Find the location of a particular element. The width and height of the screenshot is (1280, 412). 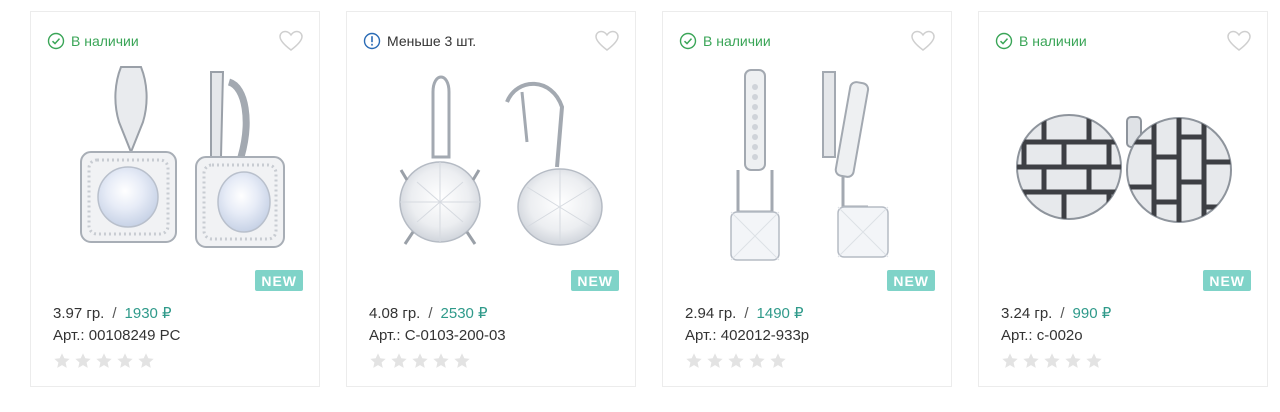

weight-price: 3.97 гр./1930 ₽ is located at coordinates (112, 313).